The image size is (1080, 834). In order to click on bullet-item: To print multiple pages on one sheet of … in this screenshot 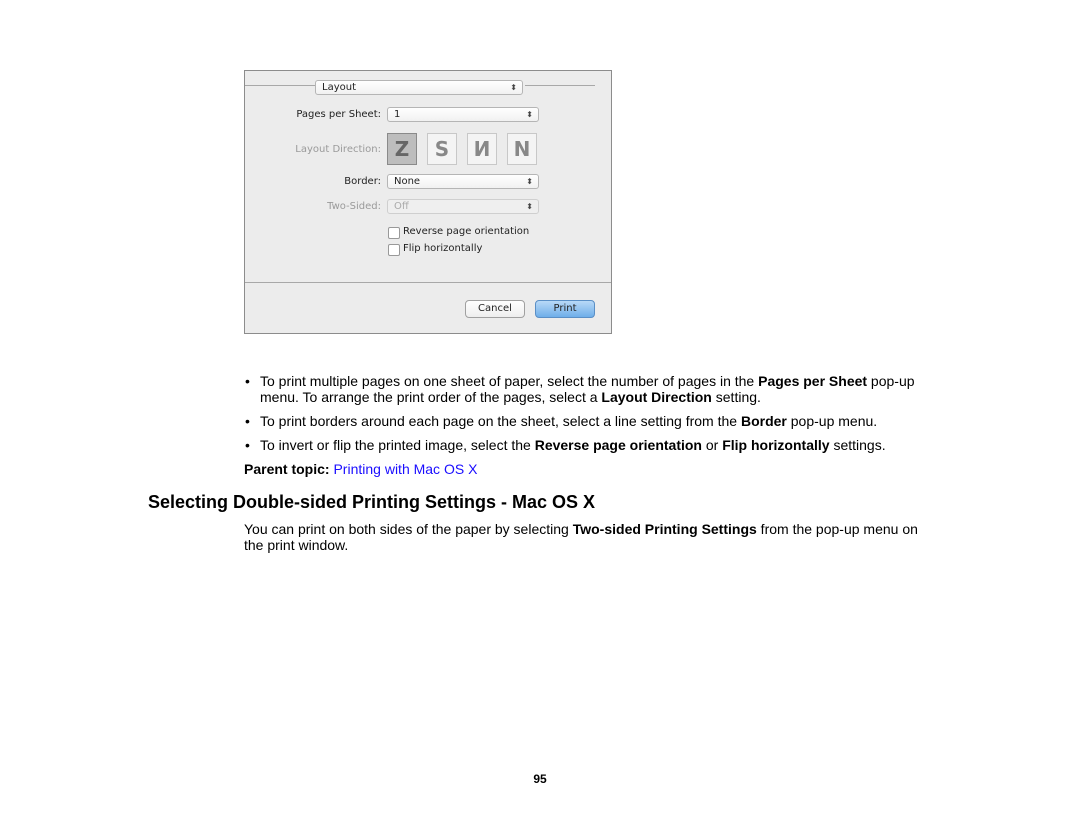, I will do `click(587, 389)`.